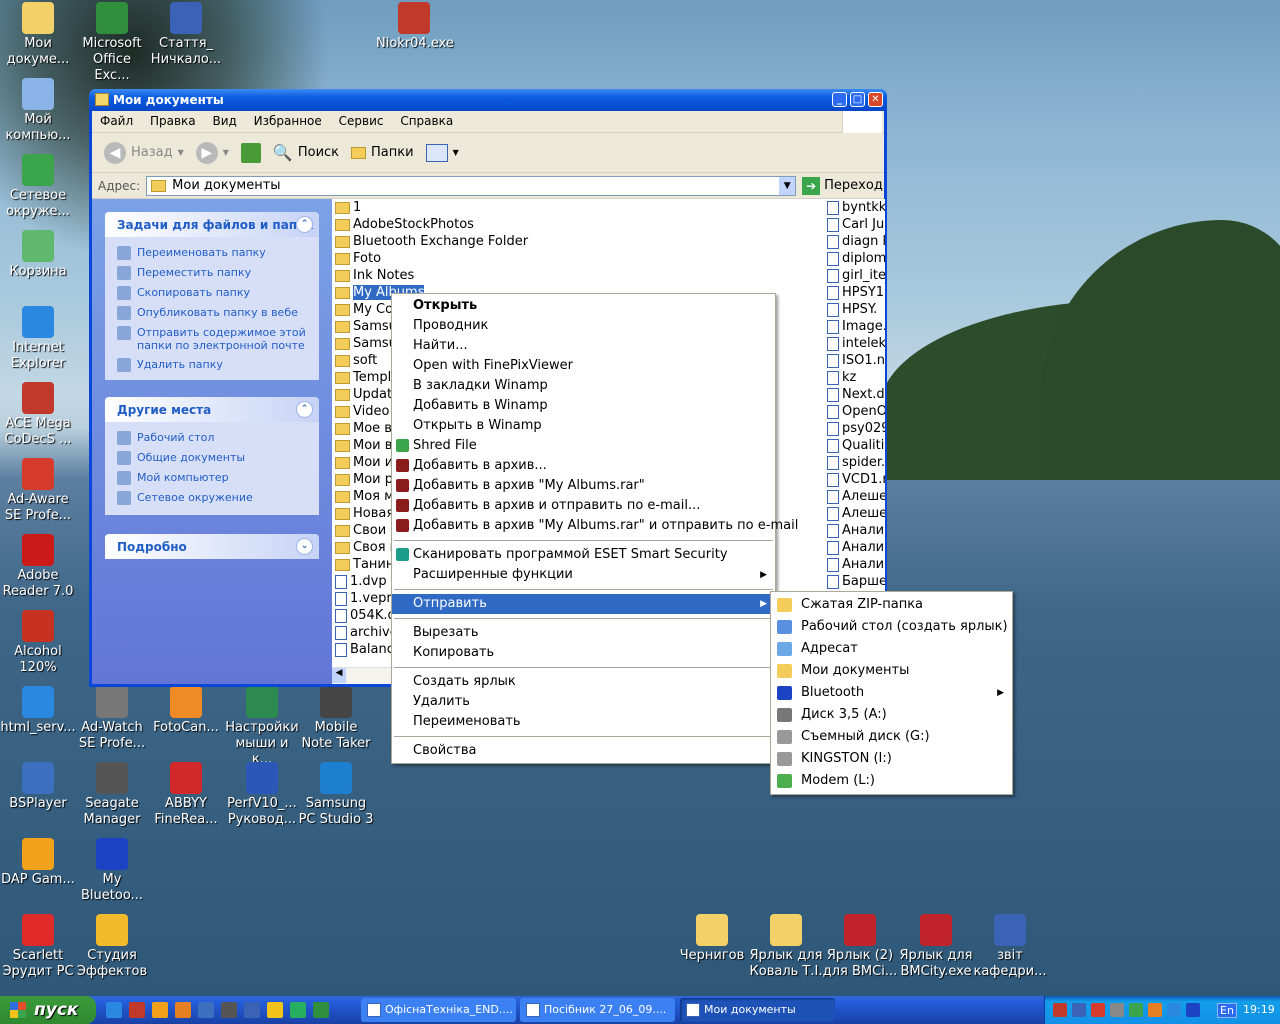 Image resolution: width=1280 pixels, height=1024 pixels. What do you see at coordinates (856, 241) in the screenshot?
I see `file-item: diagn k` at bounding box center [856, 241].